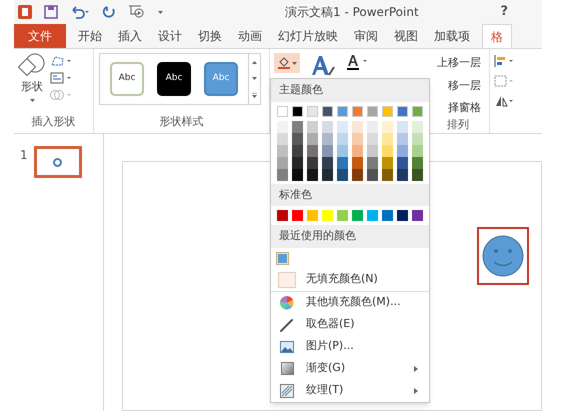 The width and height of the screenshot is (567, 411). Describe the element at coordinates (174, 79) in the screenshot. I see `shape-style-preset: Abc` at that location.